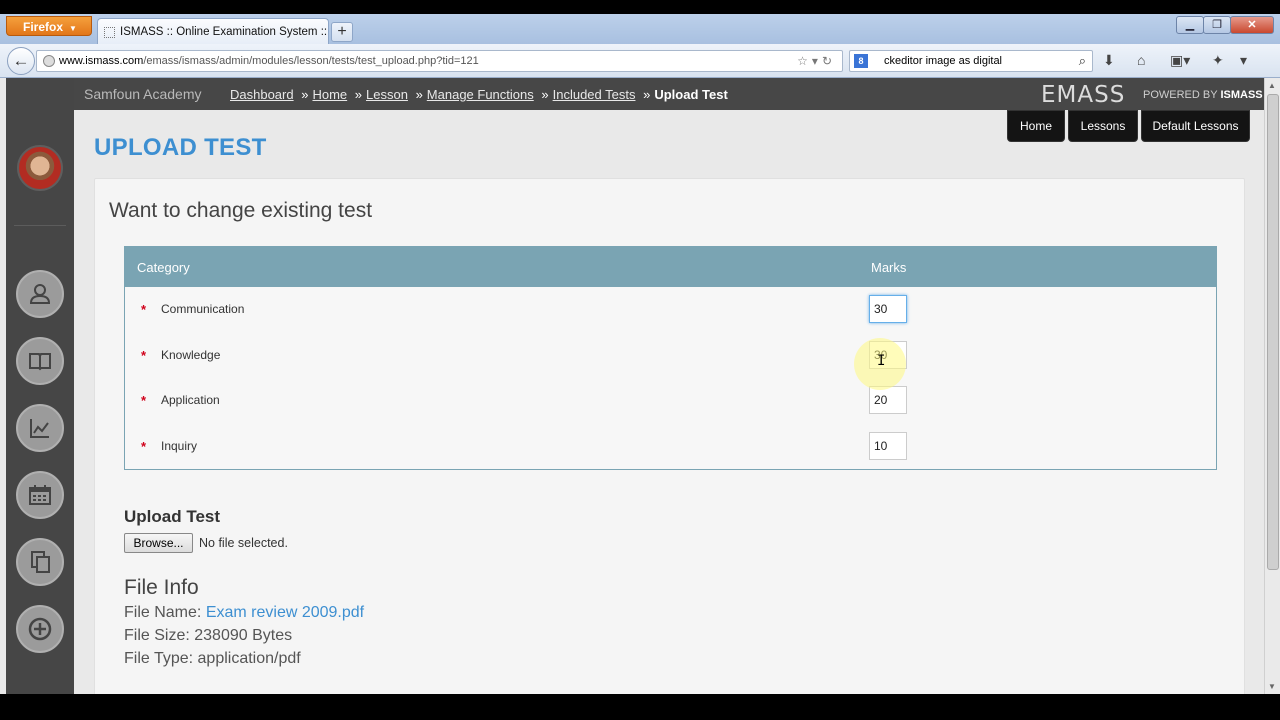 Image resolution: width=1280 pixels, height=720 pixels. Describe the element at coordinates (241, 210) in the screenshot. I see `panel-heading: Want to change existing test` at that location.